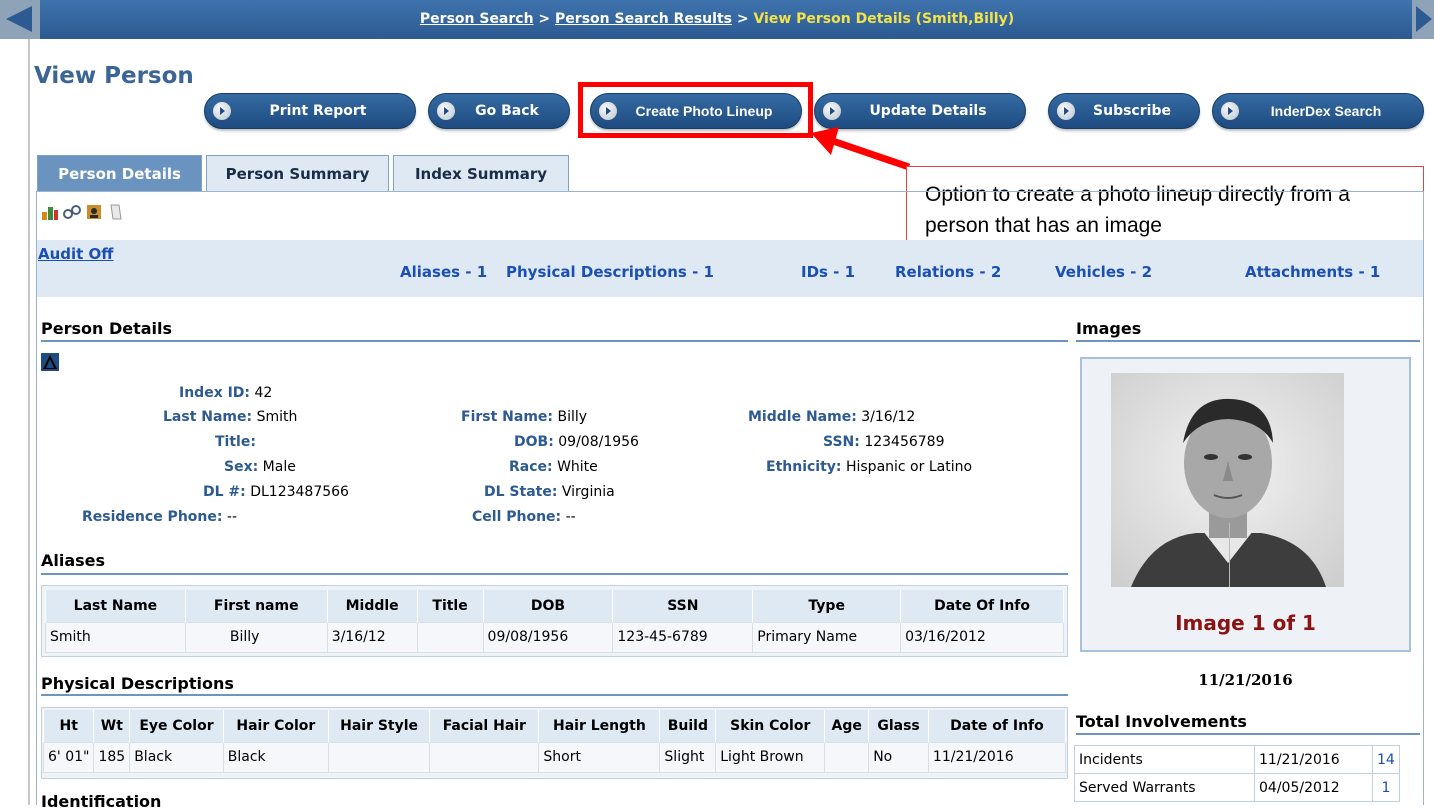 The height and width of the screenshot is (811, 1434). What do you see at coordinates (548, 606) in the screenshot?
I see `column-header: DOB` at bounding box center [548, 606].